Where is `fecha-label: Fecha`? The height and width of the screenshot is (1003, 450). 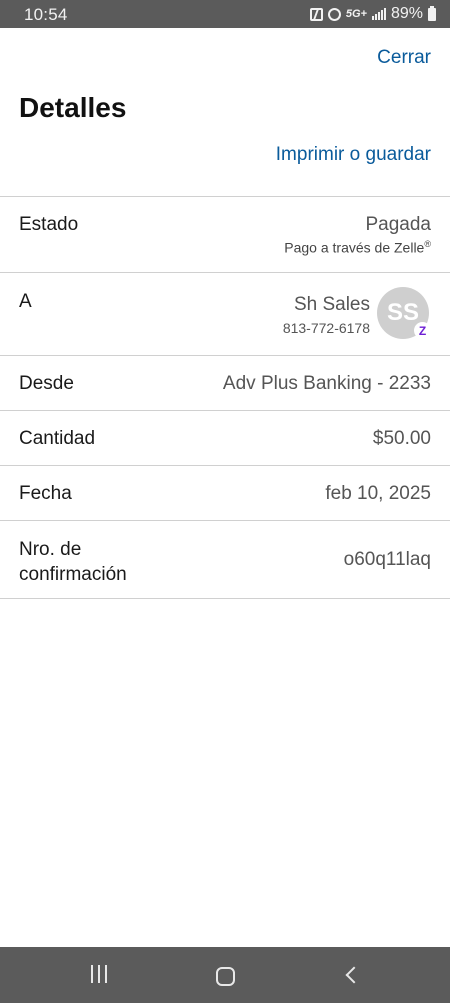
fecha-label: Fecha is located at coordinates (45, 493).